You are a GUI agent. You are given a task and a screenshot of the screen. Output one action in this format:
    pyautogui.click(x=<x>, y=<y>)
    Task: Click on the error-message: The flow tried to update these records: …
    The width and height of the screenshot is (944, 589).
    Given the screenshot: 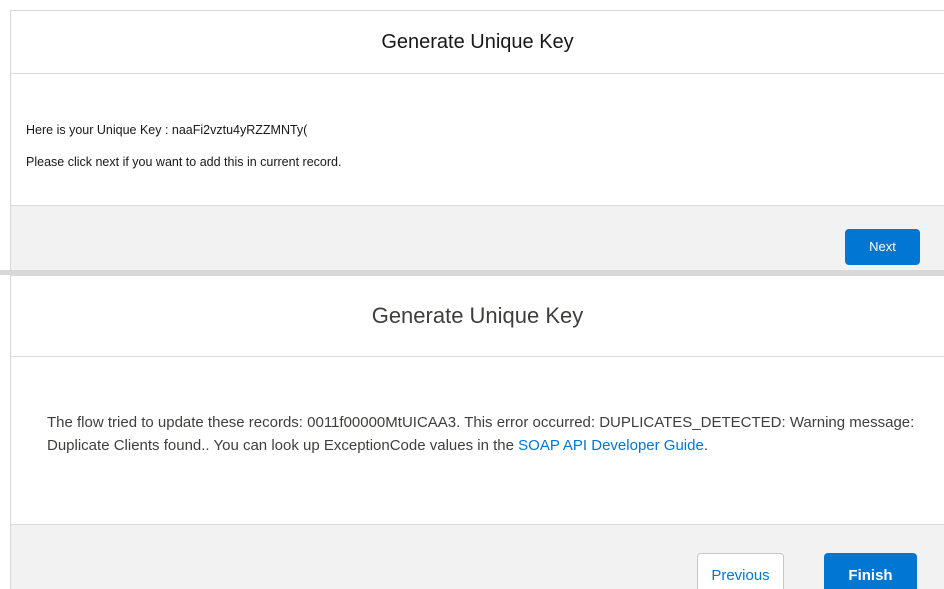 What is the action you would take?
    pyautogui.click(x=488, y=434)
    